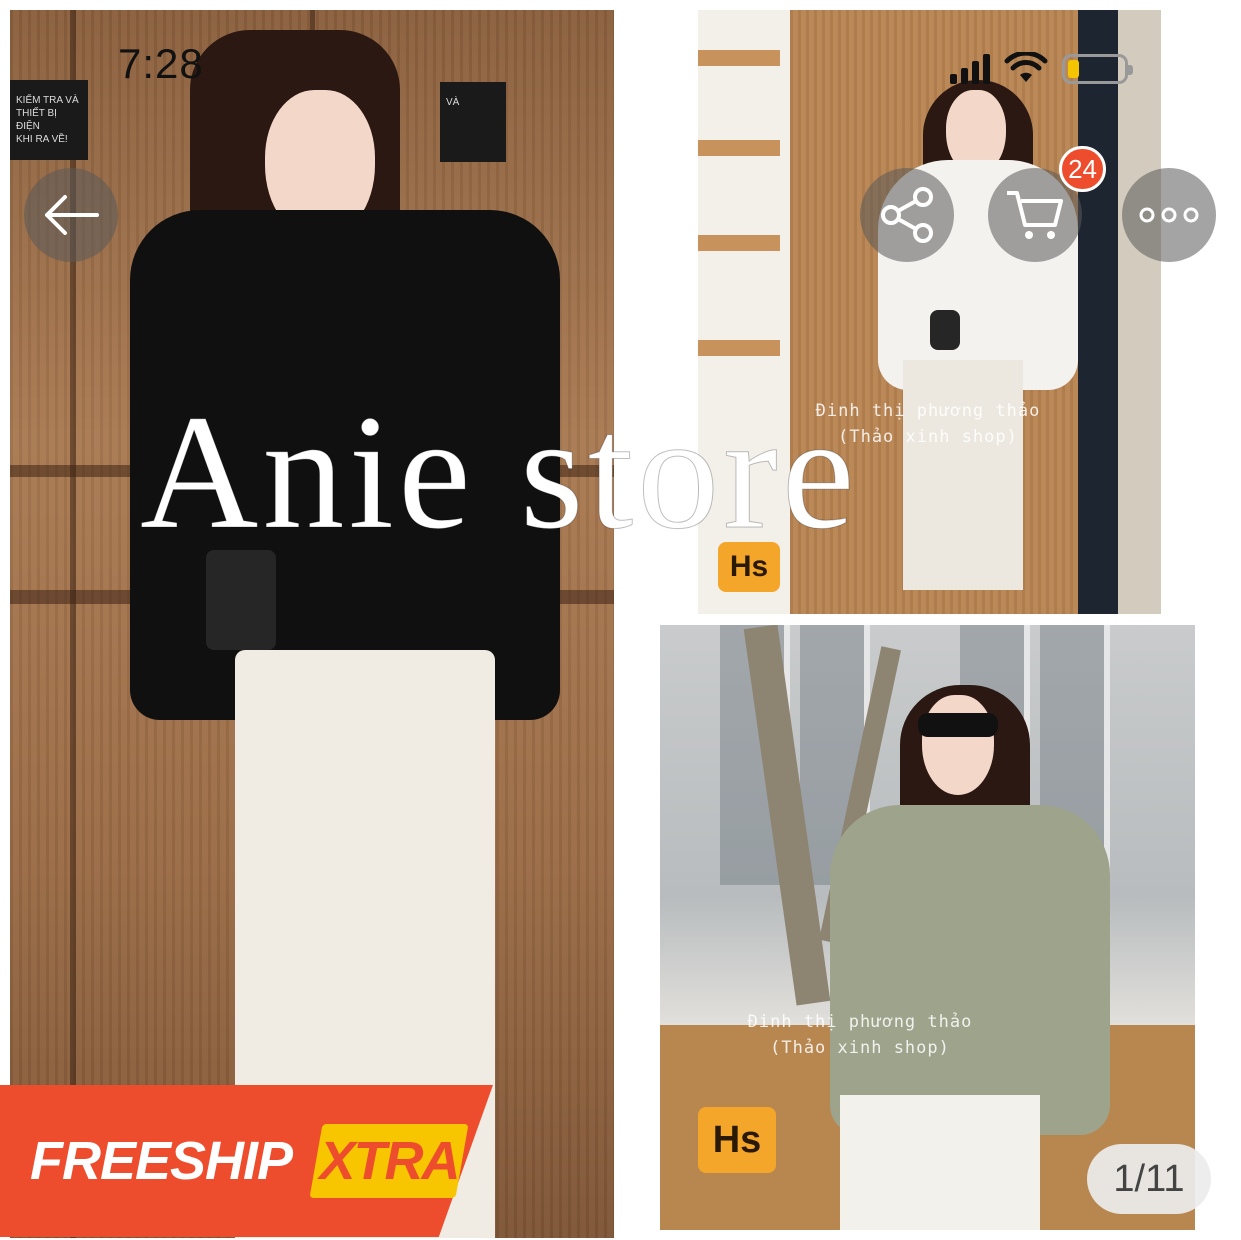 The height and width of the screenshot is (1240, 1241). Describe the element at coordinates (970, 69) in the screenshot. I see `cellular-signal-icon` at that location.